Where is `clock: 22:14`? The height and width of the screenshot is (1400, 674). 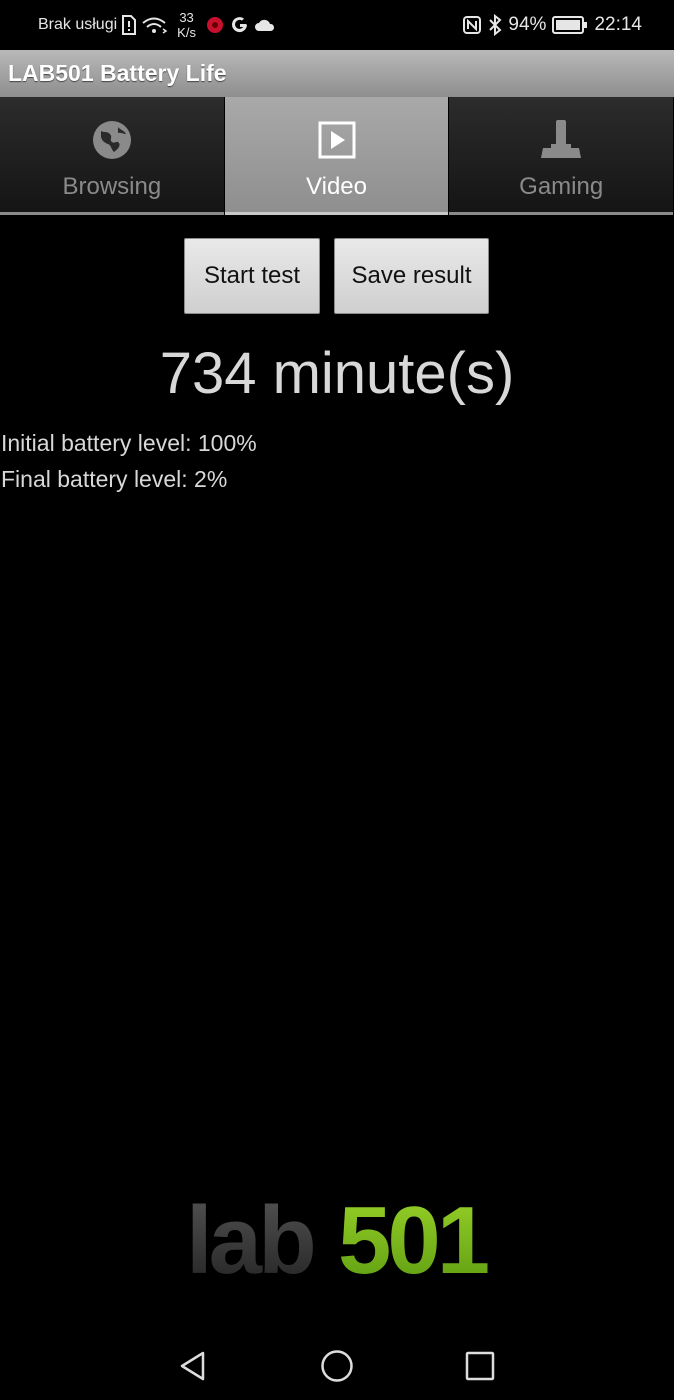
clock: 22:14 is located at coordinates (618, 24).